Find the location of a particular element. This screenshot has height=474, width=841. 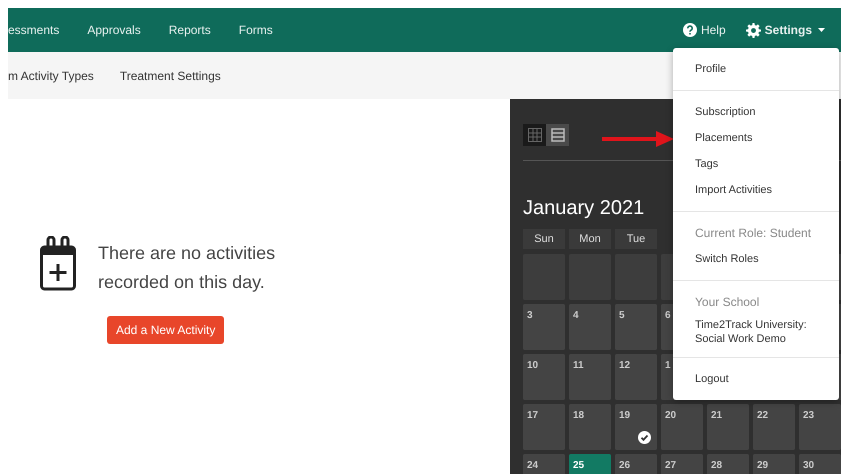

calendar-day: 4 is located at coordinates (590, 327).